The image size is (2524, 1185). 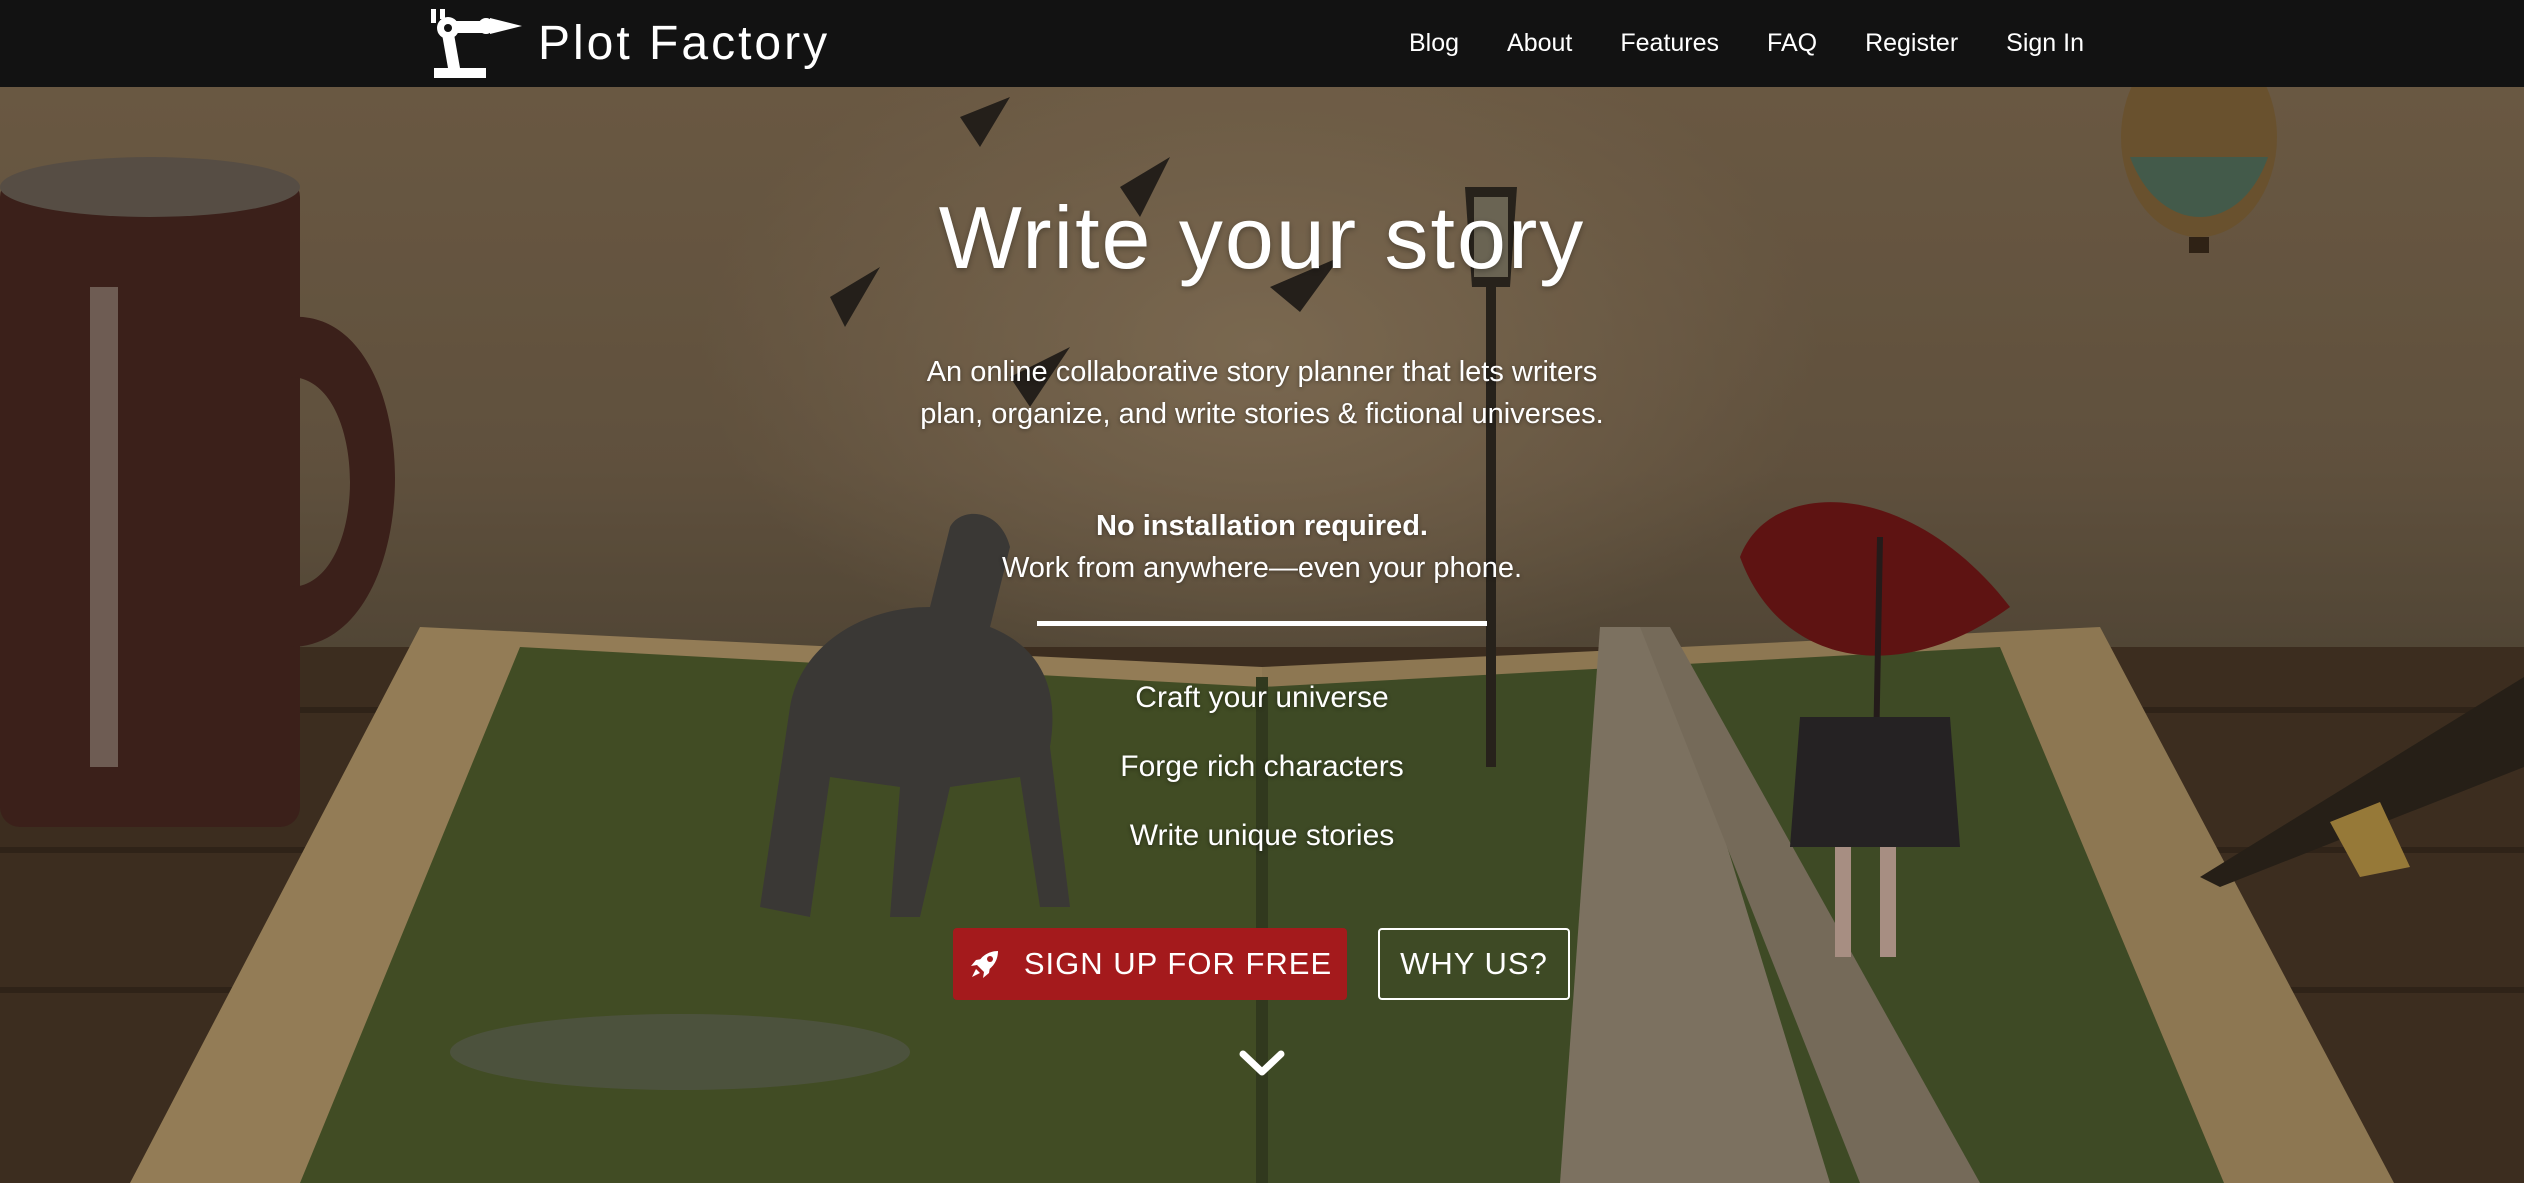 What do you see at coordinates (1911, 43) in the screenshot?
I see `nav-link-register: Register` at bounding box center [1911, 43].